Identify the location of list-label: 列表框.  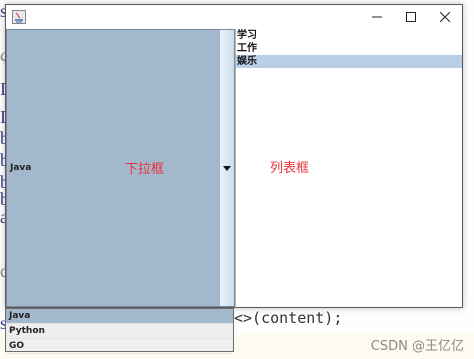
(290, 168).